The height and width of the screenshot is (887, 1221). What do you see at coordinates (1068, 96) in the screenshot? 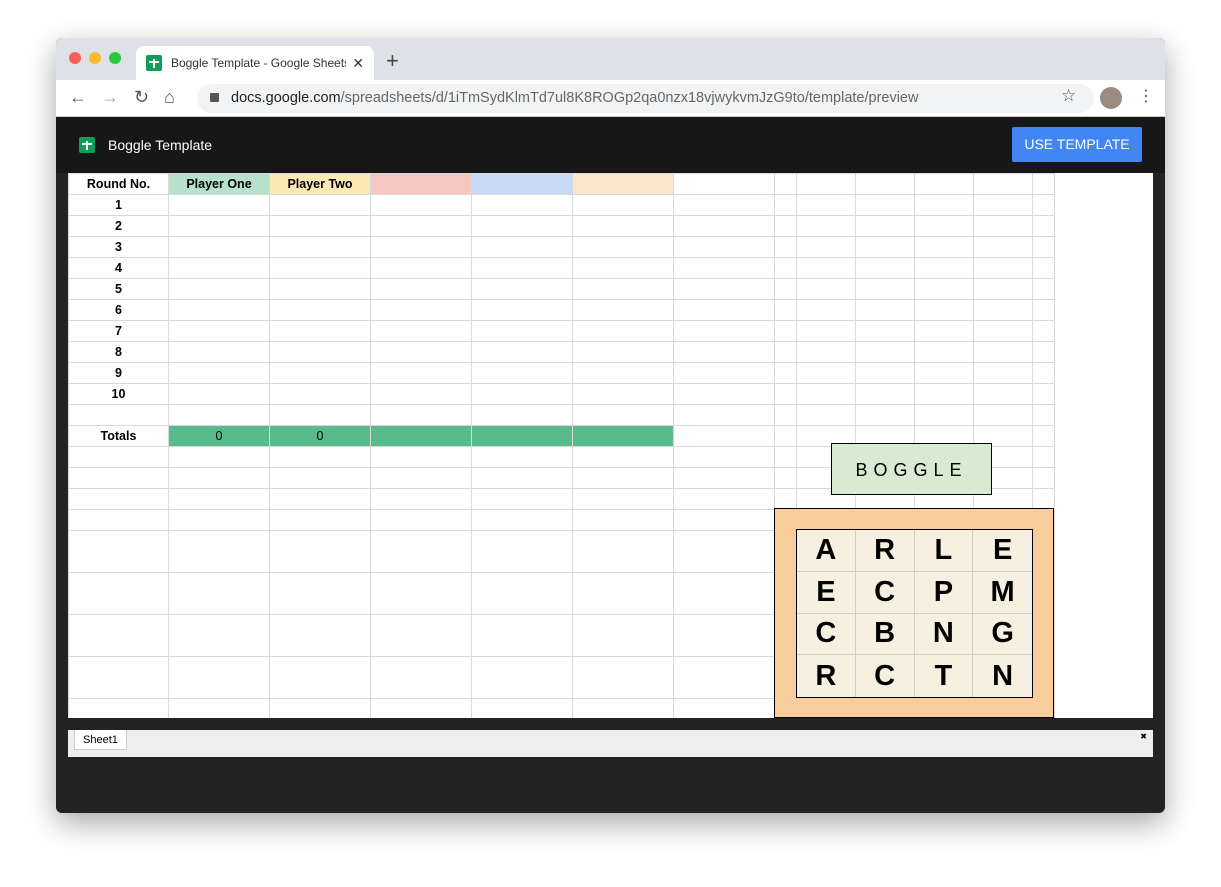
I see `bookmark-star-icon: ☆` at bounding box center [1068, 96].